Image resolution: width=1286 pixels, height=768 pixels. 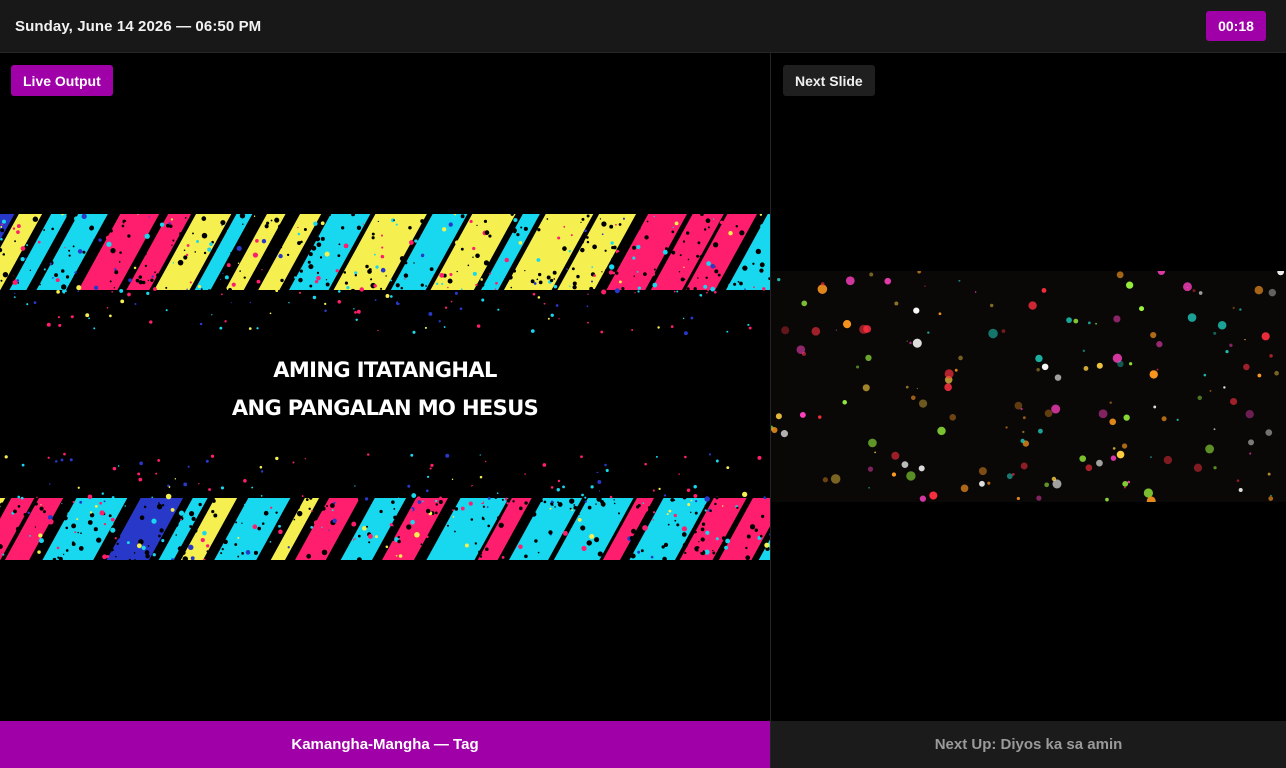 I want to click on next-slide-preview, so click(x=1028, y=386).